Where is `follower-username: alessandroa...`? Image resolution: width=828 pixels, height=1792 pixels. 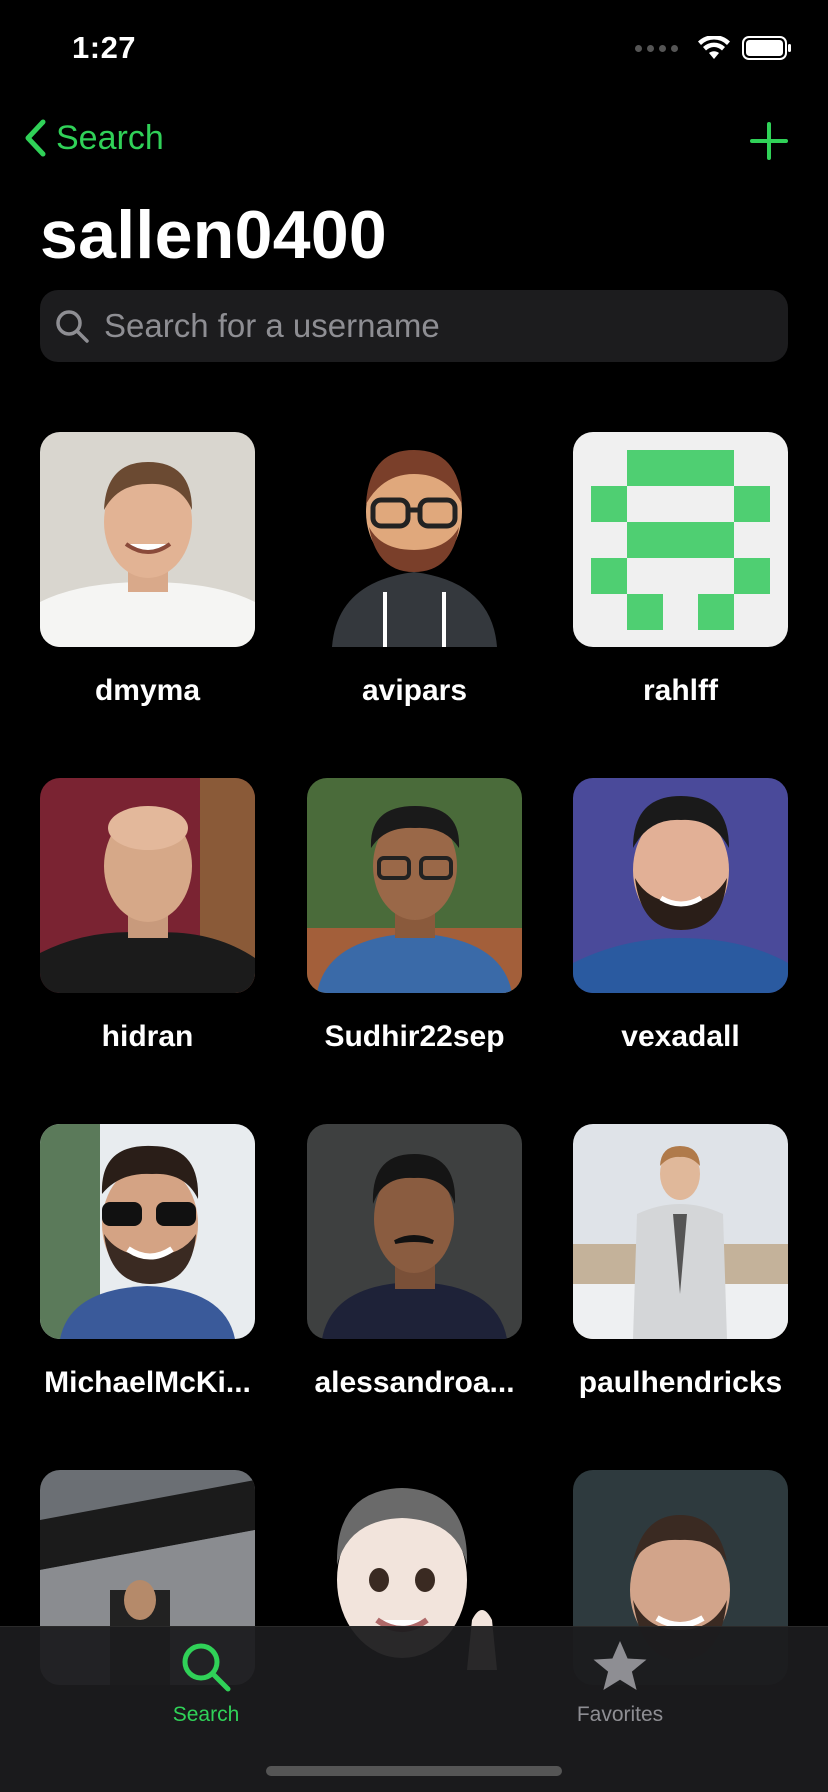 follower-username: alessandroa... is located at coordinates (414, 1382).